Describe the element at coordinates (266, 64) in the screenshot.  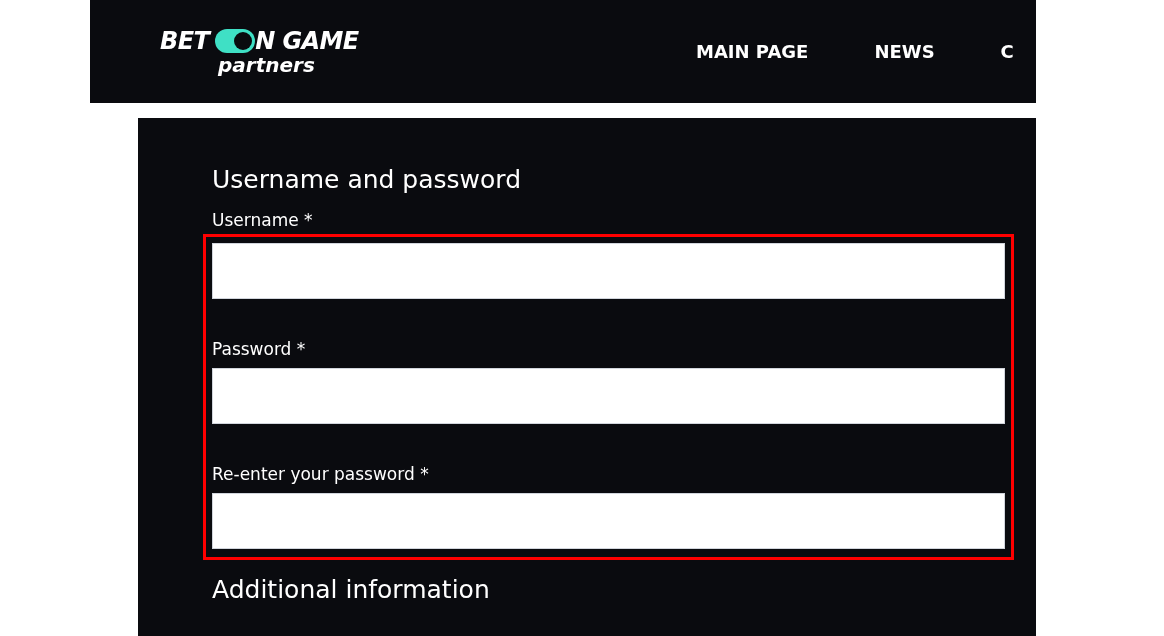
I see `logo-tagline: partners` at that location.